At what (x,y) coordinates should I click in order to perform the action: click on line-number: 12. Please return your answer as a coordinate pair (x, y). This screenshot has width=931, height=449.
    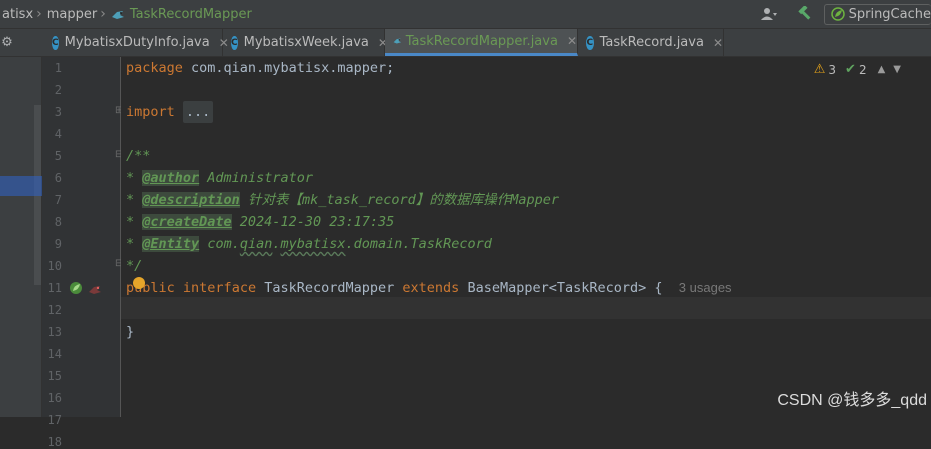
    Looking at the image, I should click on (54, 310).